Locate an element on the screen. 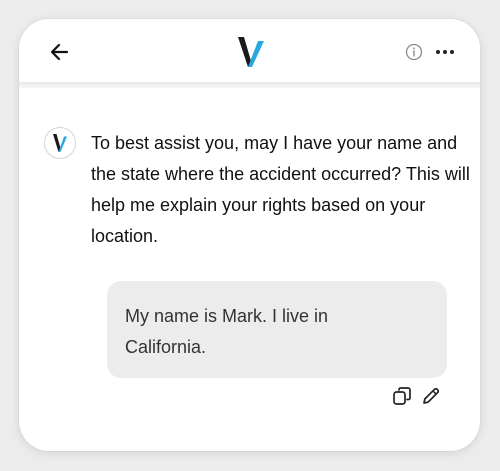 The width and height of the screenshot is (500, 471). user-message-bubble: My name is Mark. I live in California. is located at coordinates (277, 329).